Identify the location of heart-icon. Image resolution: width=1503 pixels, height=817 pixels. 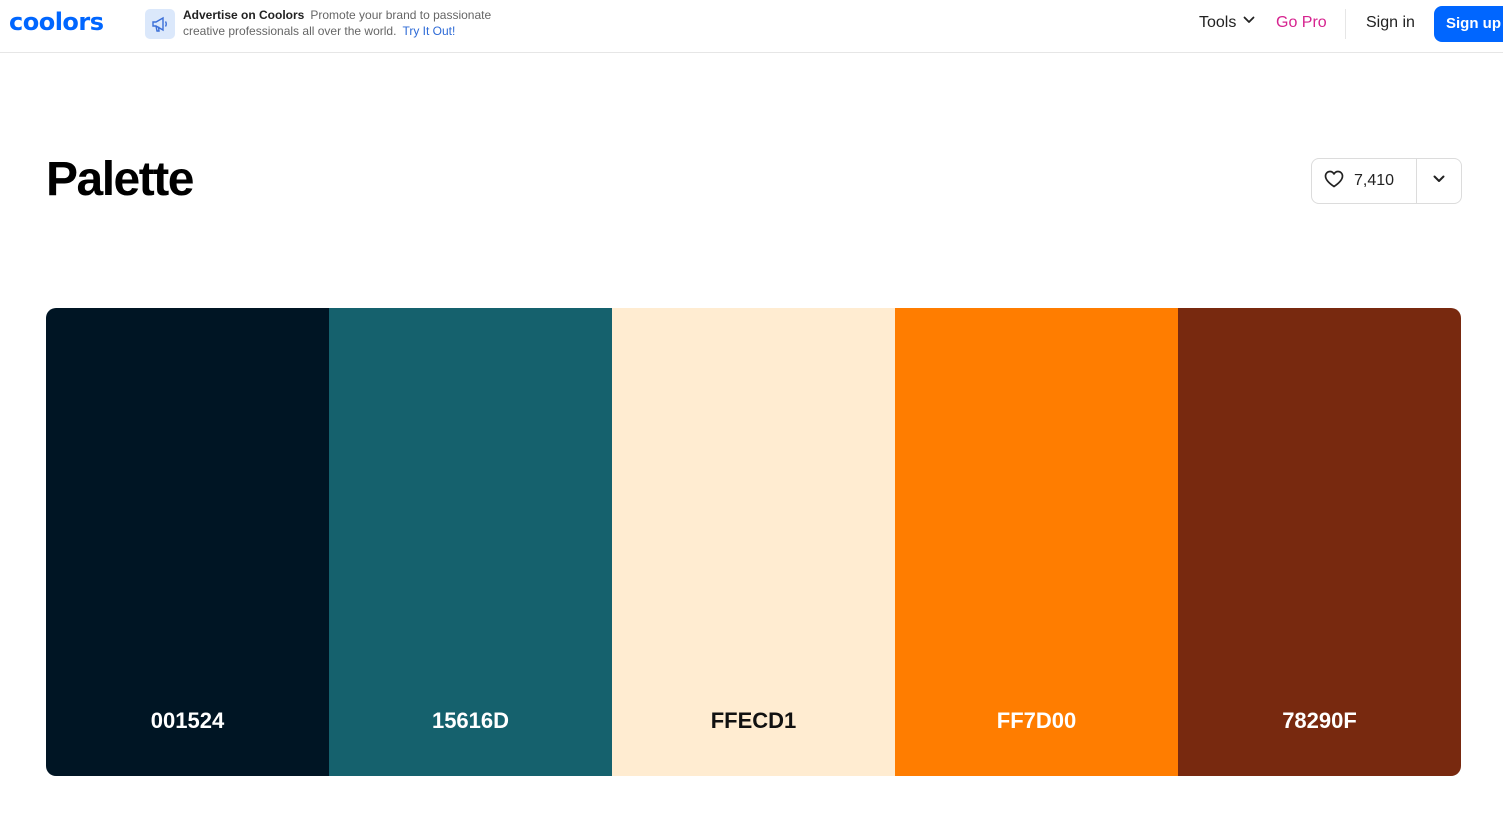
(1334, 181).